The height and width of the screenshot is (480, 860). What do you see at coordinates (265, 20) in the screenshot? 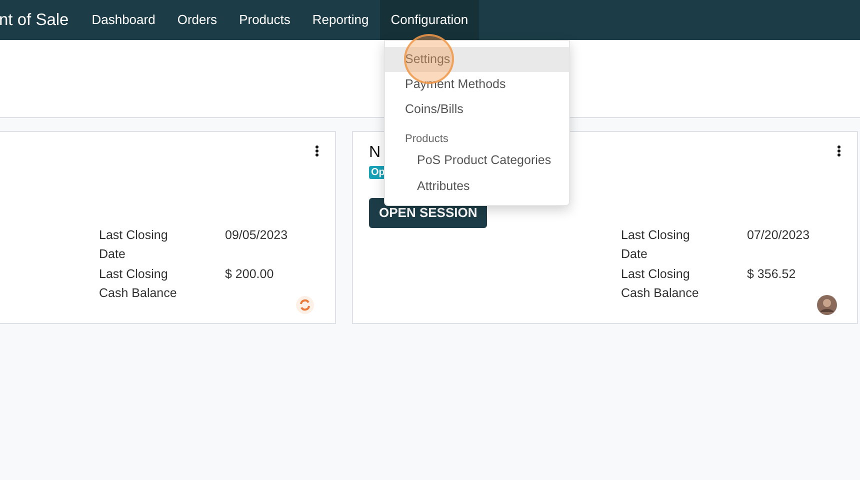
I see `nav-menu: Products` at bounding box center [265, 20].